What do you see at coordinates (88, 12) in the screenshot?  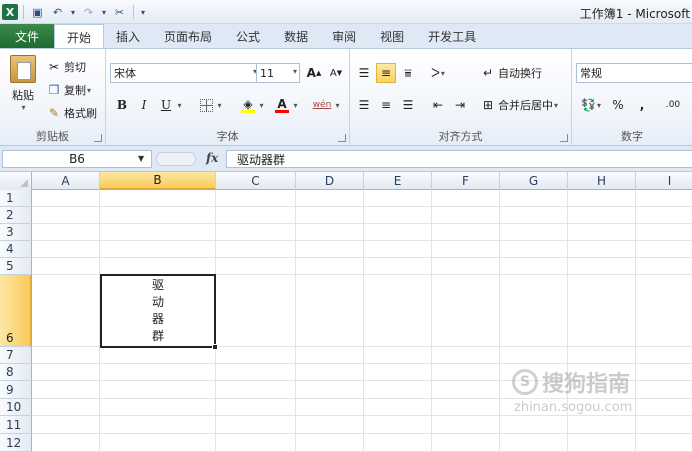 I see `redo-icon: ↷` at bounding box center [88, 12].